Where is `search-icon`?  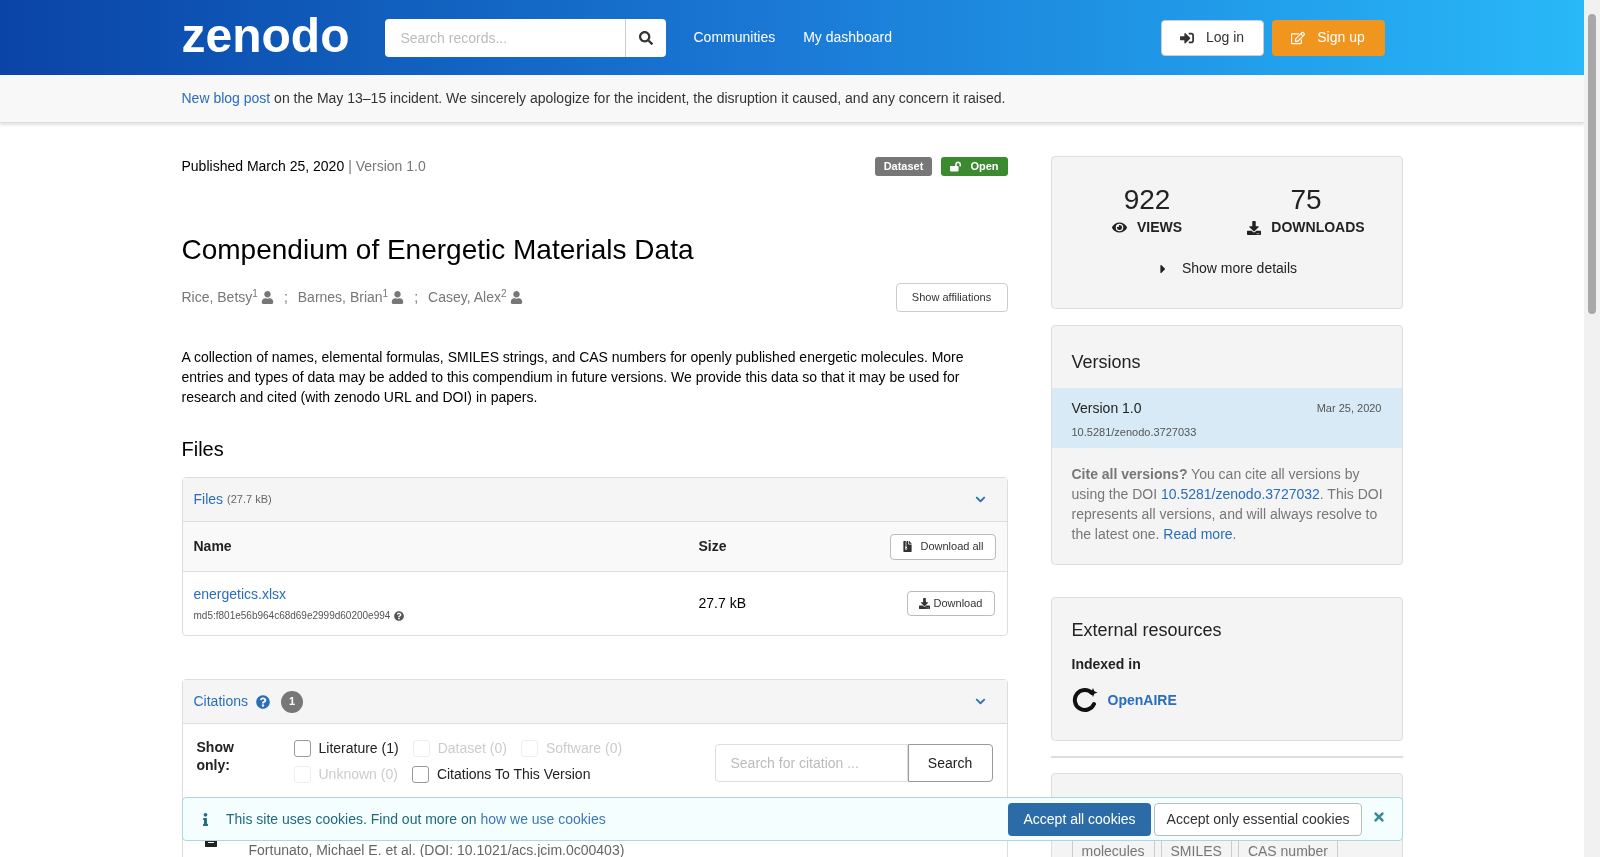 search-icon is located at coordinates (645, 37).